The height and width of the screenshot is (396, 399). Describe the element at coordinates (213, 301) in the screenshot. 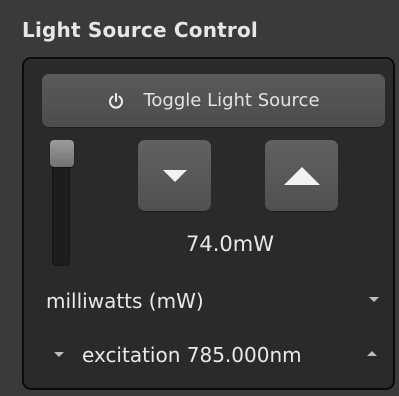

I see `power-unit-select: milliwatts (mW)` at that location.